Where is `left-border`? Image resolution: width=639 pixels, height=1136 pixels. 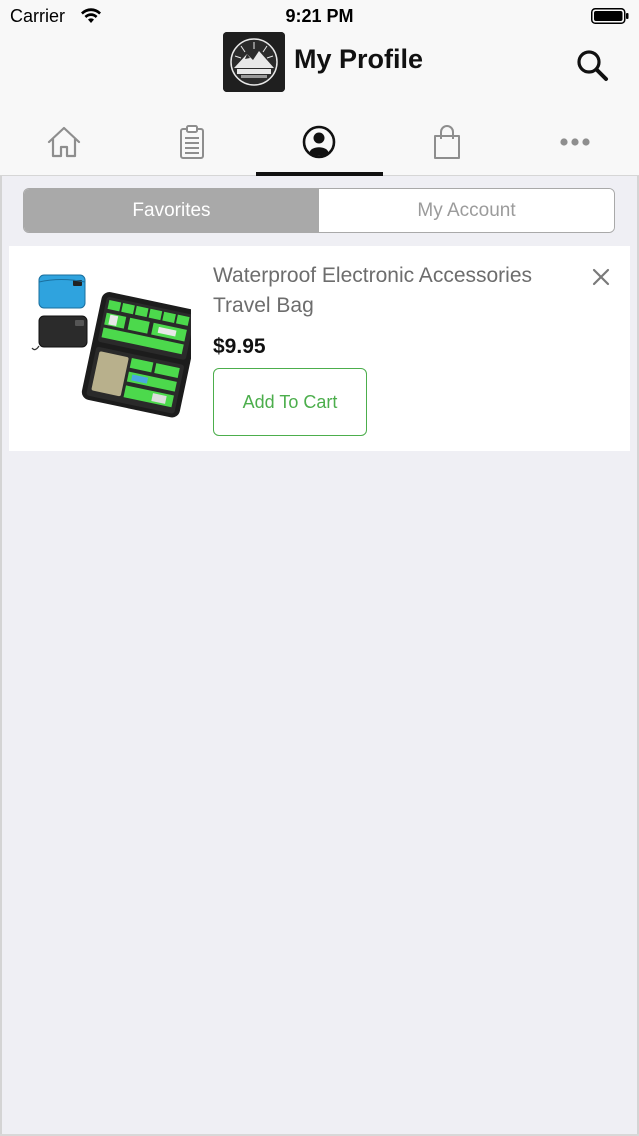
left-border is located at coordinates (1, 656).